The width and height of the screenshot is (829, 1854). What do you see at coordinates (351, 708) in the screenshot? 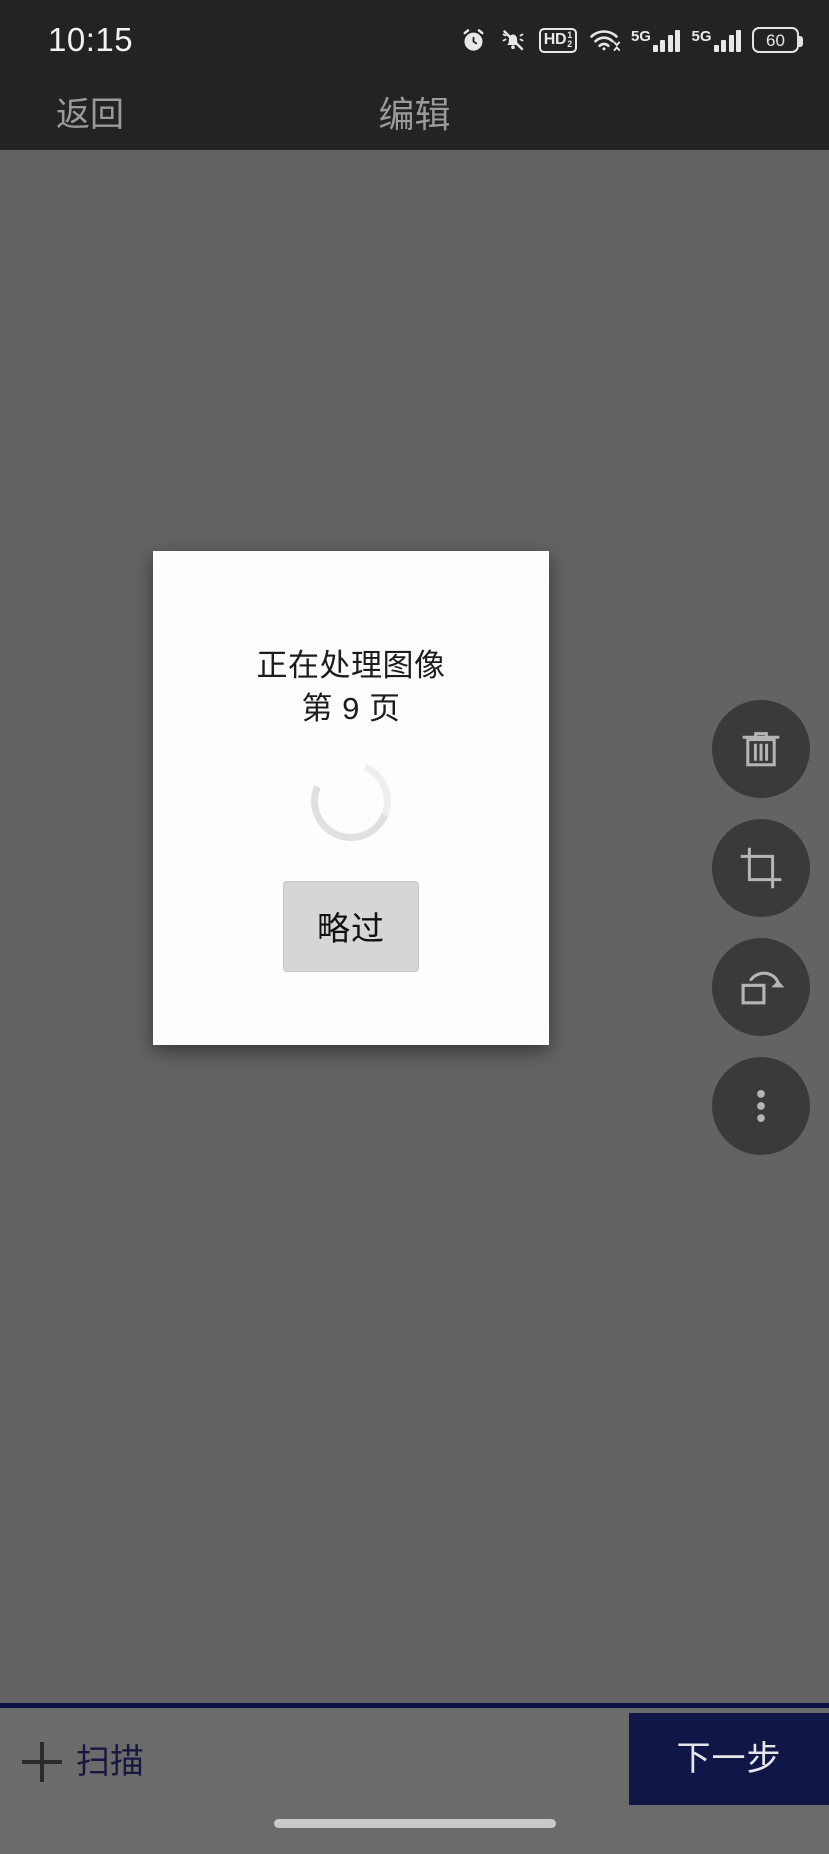
I see `dialog-page-indicator: 第 9 页` at bounding box center [351, 708].